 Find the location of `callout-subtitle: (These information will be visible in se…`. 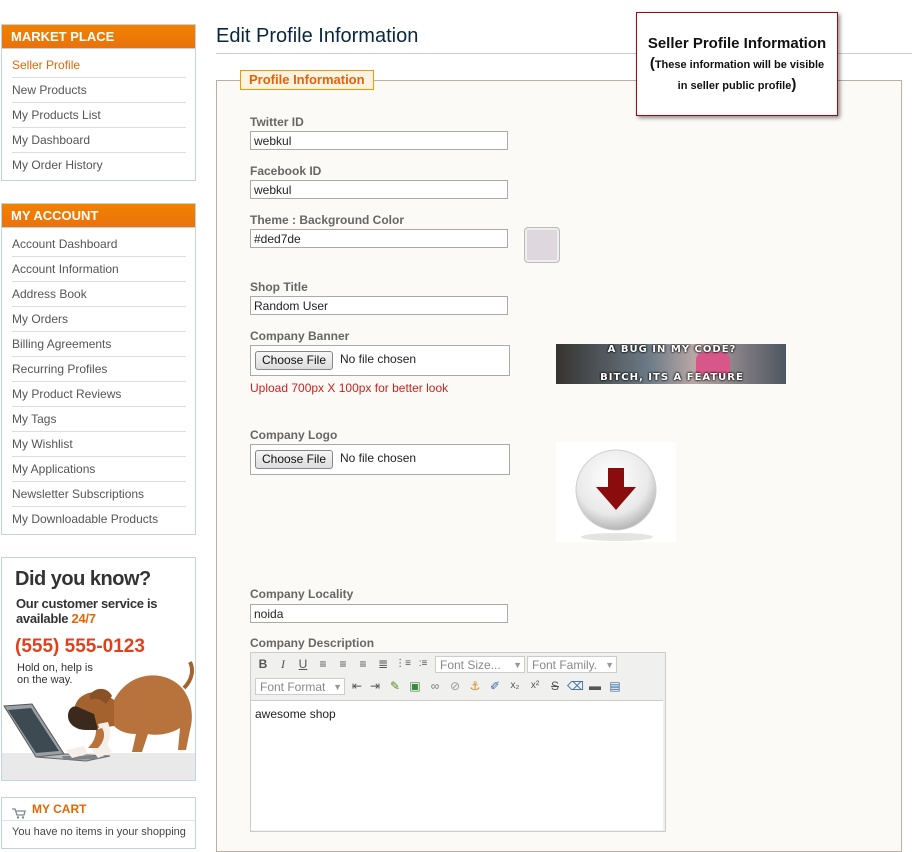

callout-subtitle: (These information will be visible in se… is located at coordinates (737, 75).